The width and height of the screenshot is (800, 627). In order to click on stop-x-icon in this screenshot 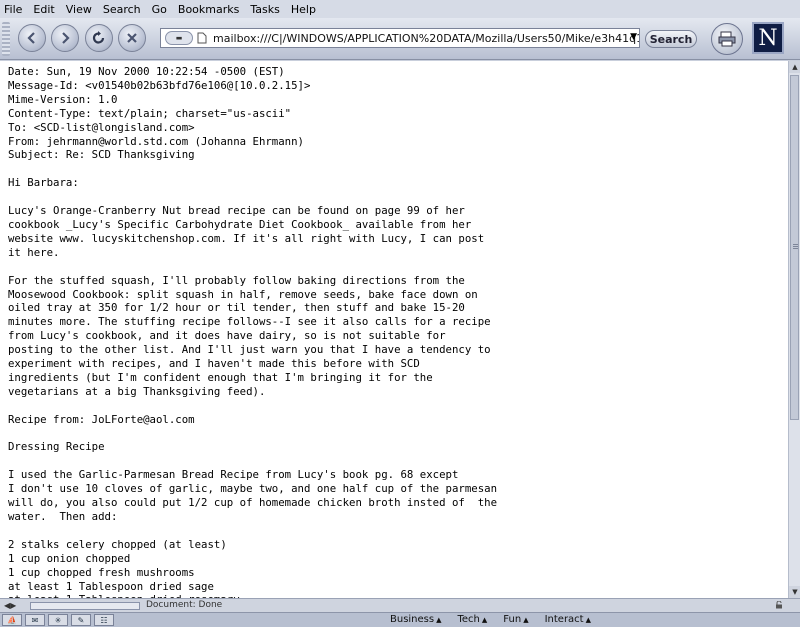, I will do `click(132, 38)`.